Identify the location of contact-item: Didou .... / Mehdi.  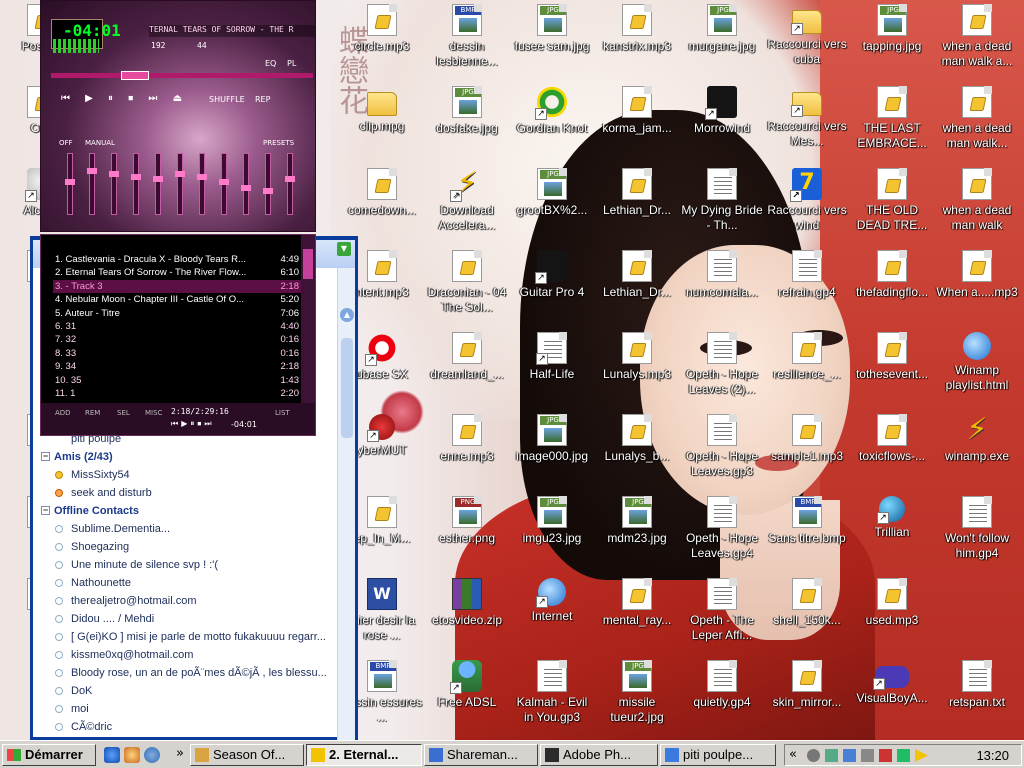
(189, 619).